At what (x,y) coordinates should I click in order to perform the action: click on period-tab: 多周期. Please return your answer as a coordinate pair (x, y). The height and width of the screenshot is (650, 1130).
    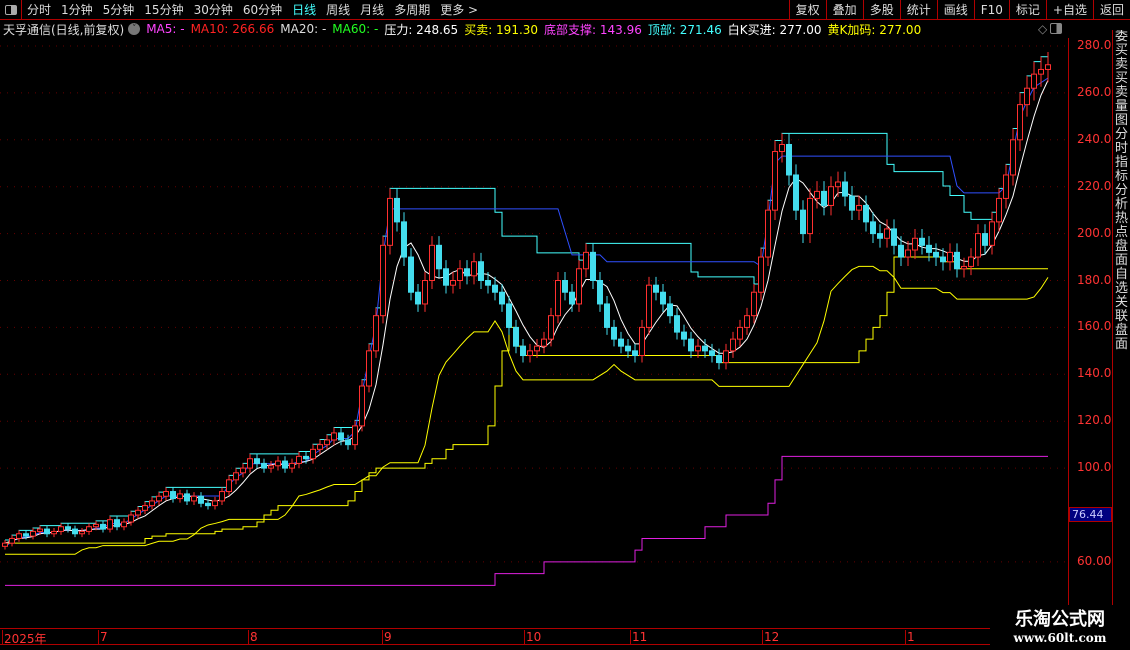
    Looking at the image, I should click on (412, 9).